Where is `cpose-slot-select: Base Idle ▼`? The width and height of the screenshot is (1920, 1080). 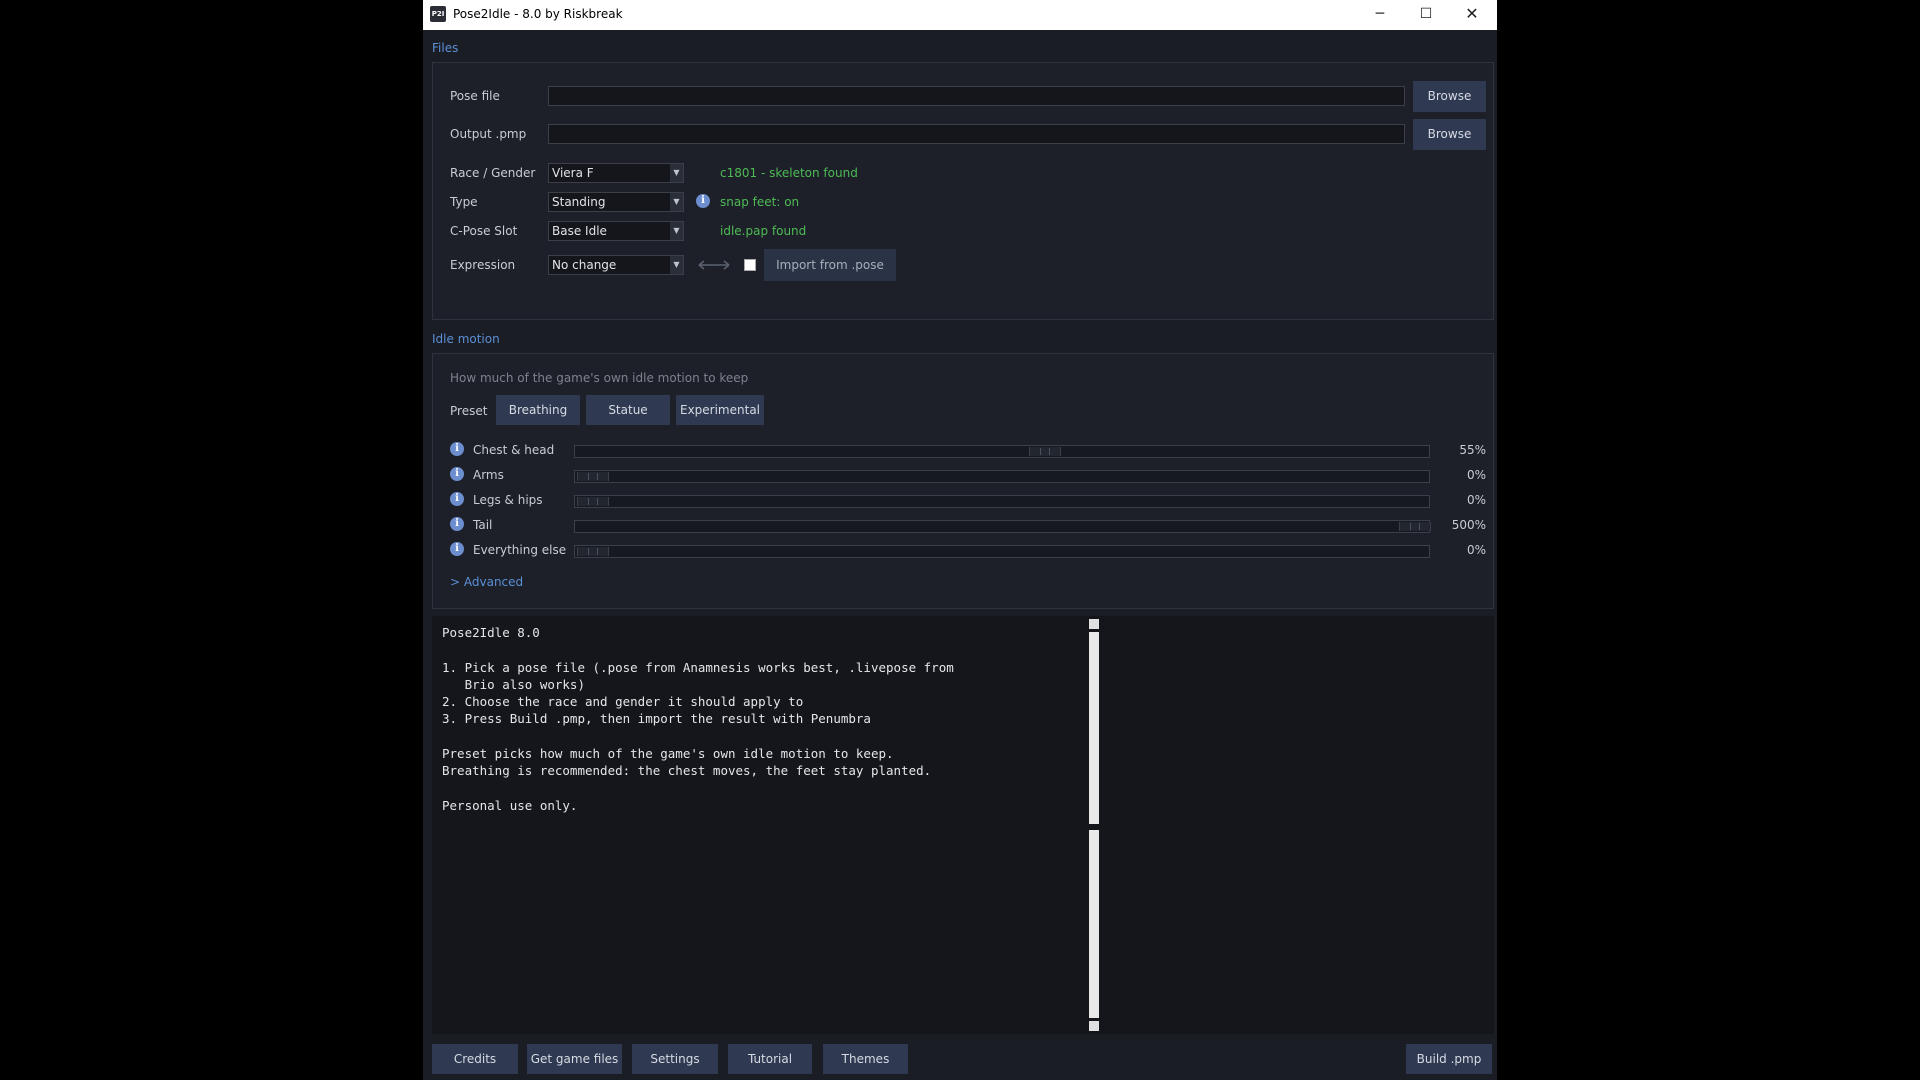
cpose-slot-select: Base Idle ▼ is located at coordinates (616, 231).